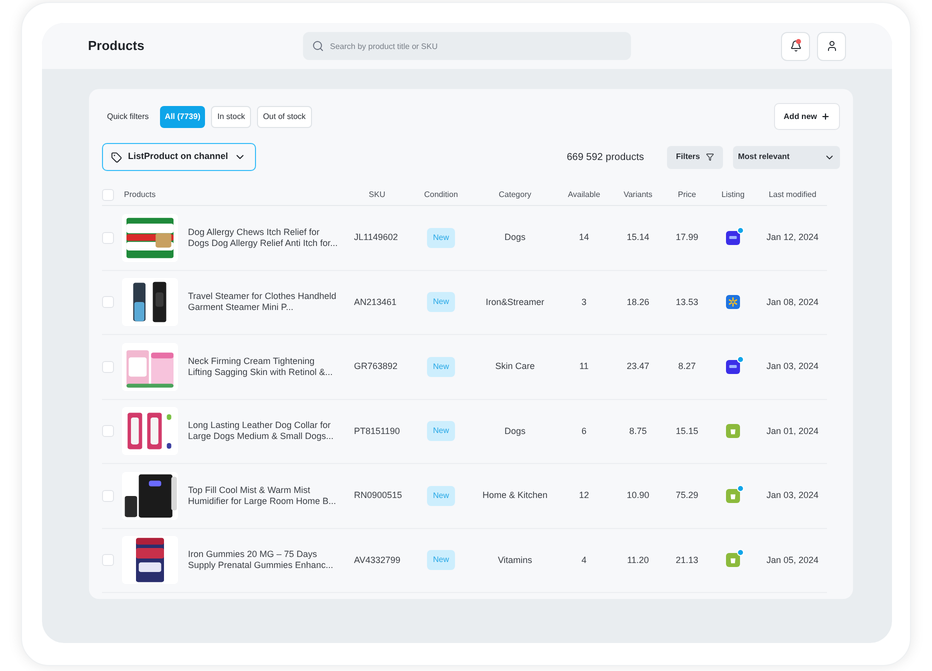  What do you see at coordinates (786, 157) in the screenshot?
I see `sort-select: Most relevant` at bounding box center [786, 157].